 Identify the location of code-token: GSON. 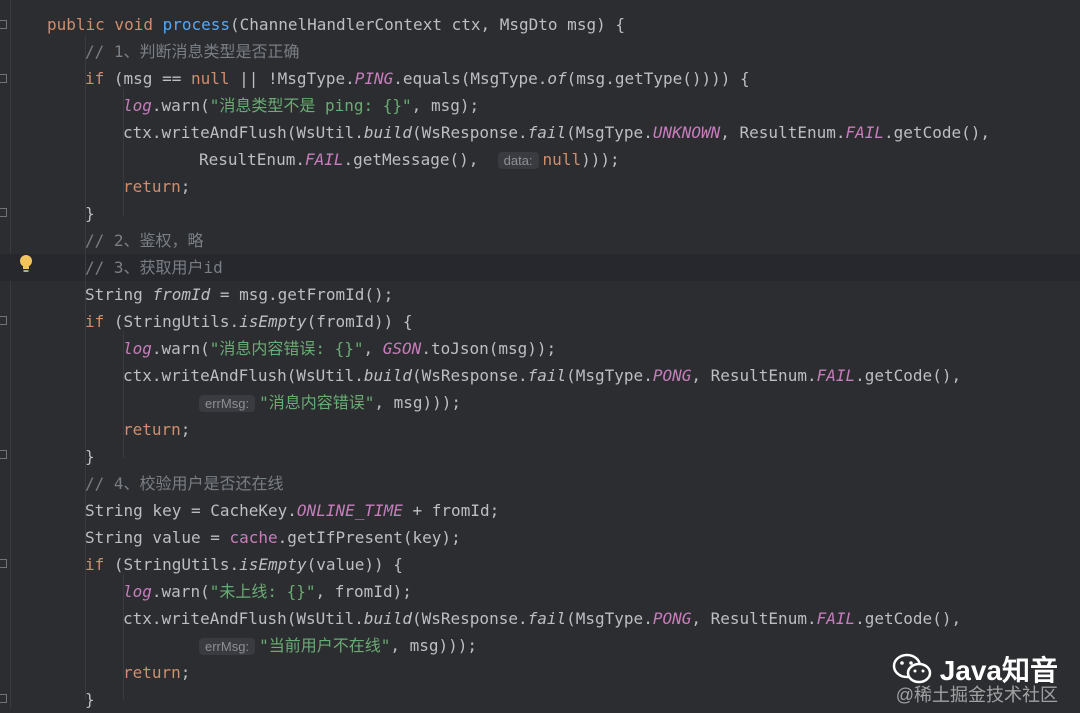
(402, 348).